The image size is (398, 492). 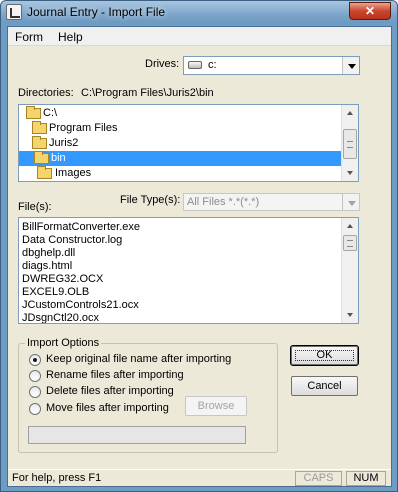 What do you see at coordinates (318, 478) in the screenshot?
I see `caps-indicator: CAPS` at bounding box center [318, 478].